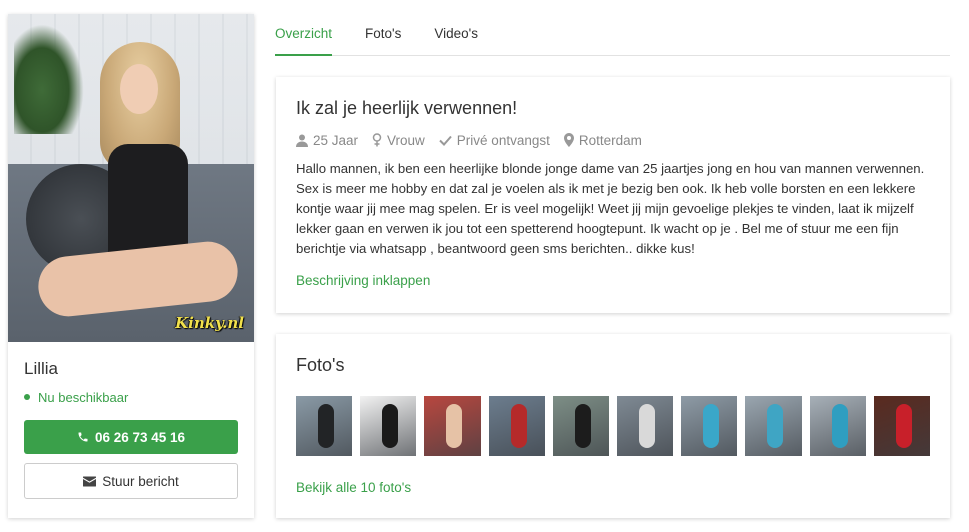 Image resolution: width=969 pixels, height=532 pixels. I want to click on photos-title: Foto's, so click(320, 365).